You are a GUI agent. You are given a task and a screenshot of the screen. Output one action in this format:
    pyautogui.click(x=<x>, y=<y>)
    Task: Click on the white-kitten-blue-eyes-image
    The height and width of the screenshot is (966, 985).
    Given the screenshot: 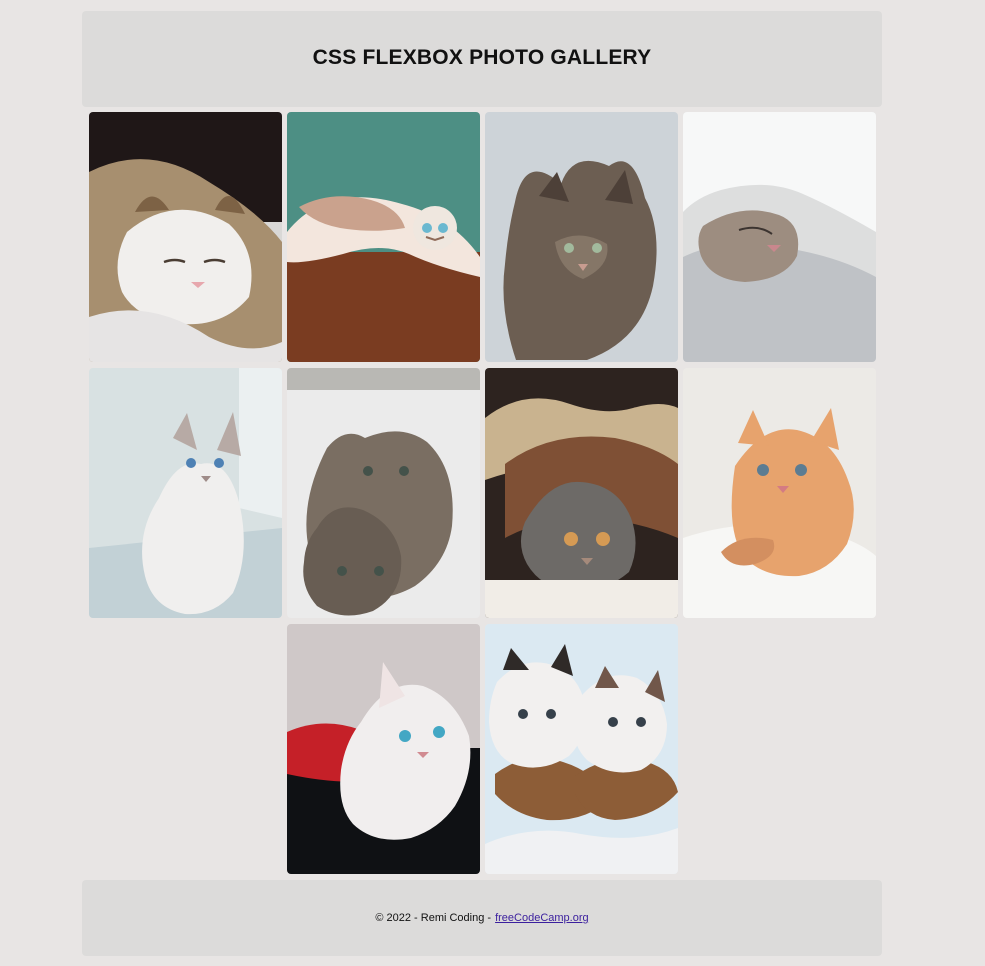 What is the action you would take?
    pyautogui.click(x=383, y=749)
    